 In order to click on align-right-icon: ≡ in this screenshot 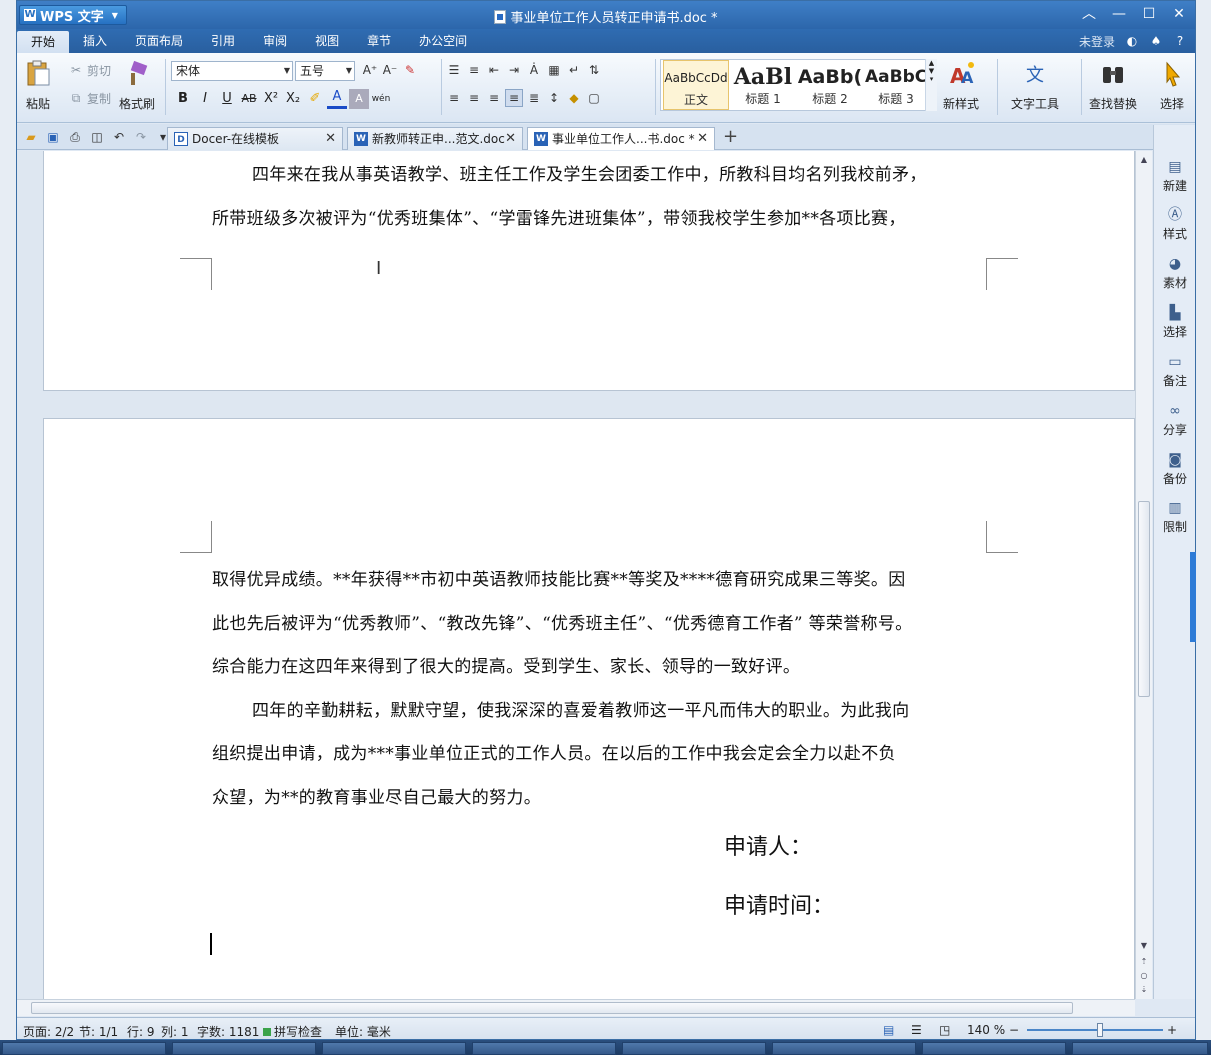, I will do `click(494, 98)`.